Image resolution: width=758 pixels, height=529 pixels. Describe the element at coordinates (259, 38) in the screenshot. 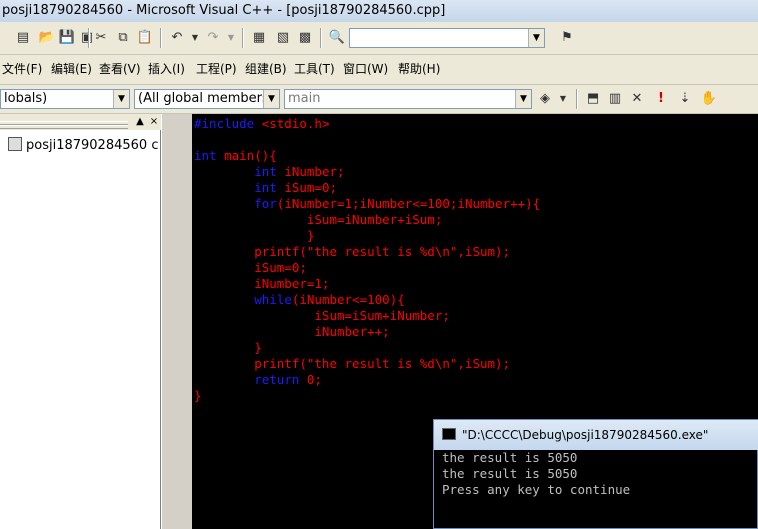

I see `workspace-icon: ▦` at that location.